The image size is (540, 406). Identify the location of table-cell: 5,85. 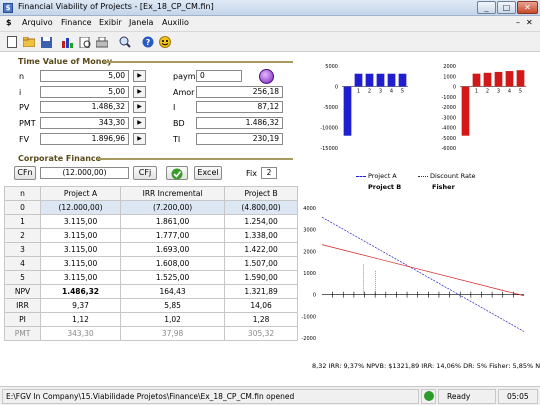
(173, 305).